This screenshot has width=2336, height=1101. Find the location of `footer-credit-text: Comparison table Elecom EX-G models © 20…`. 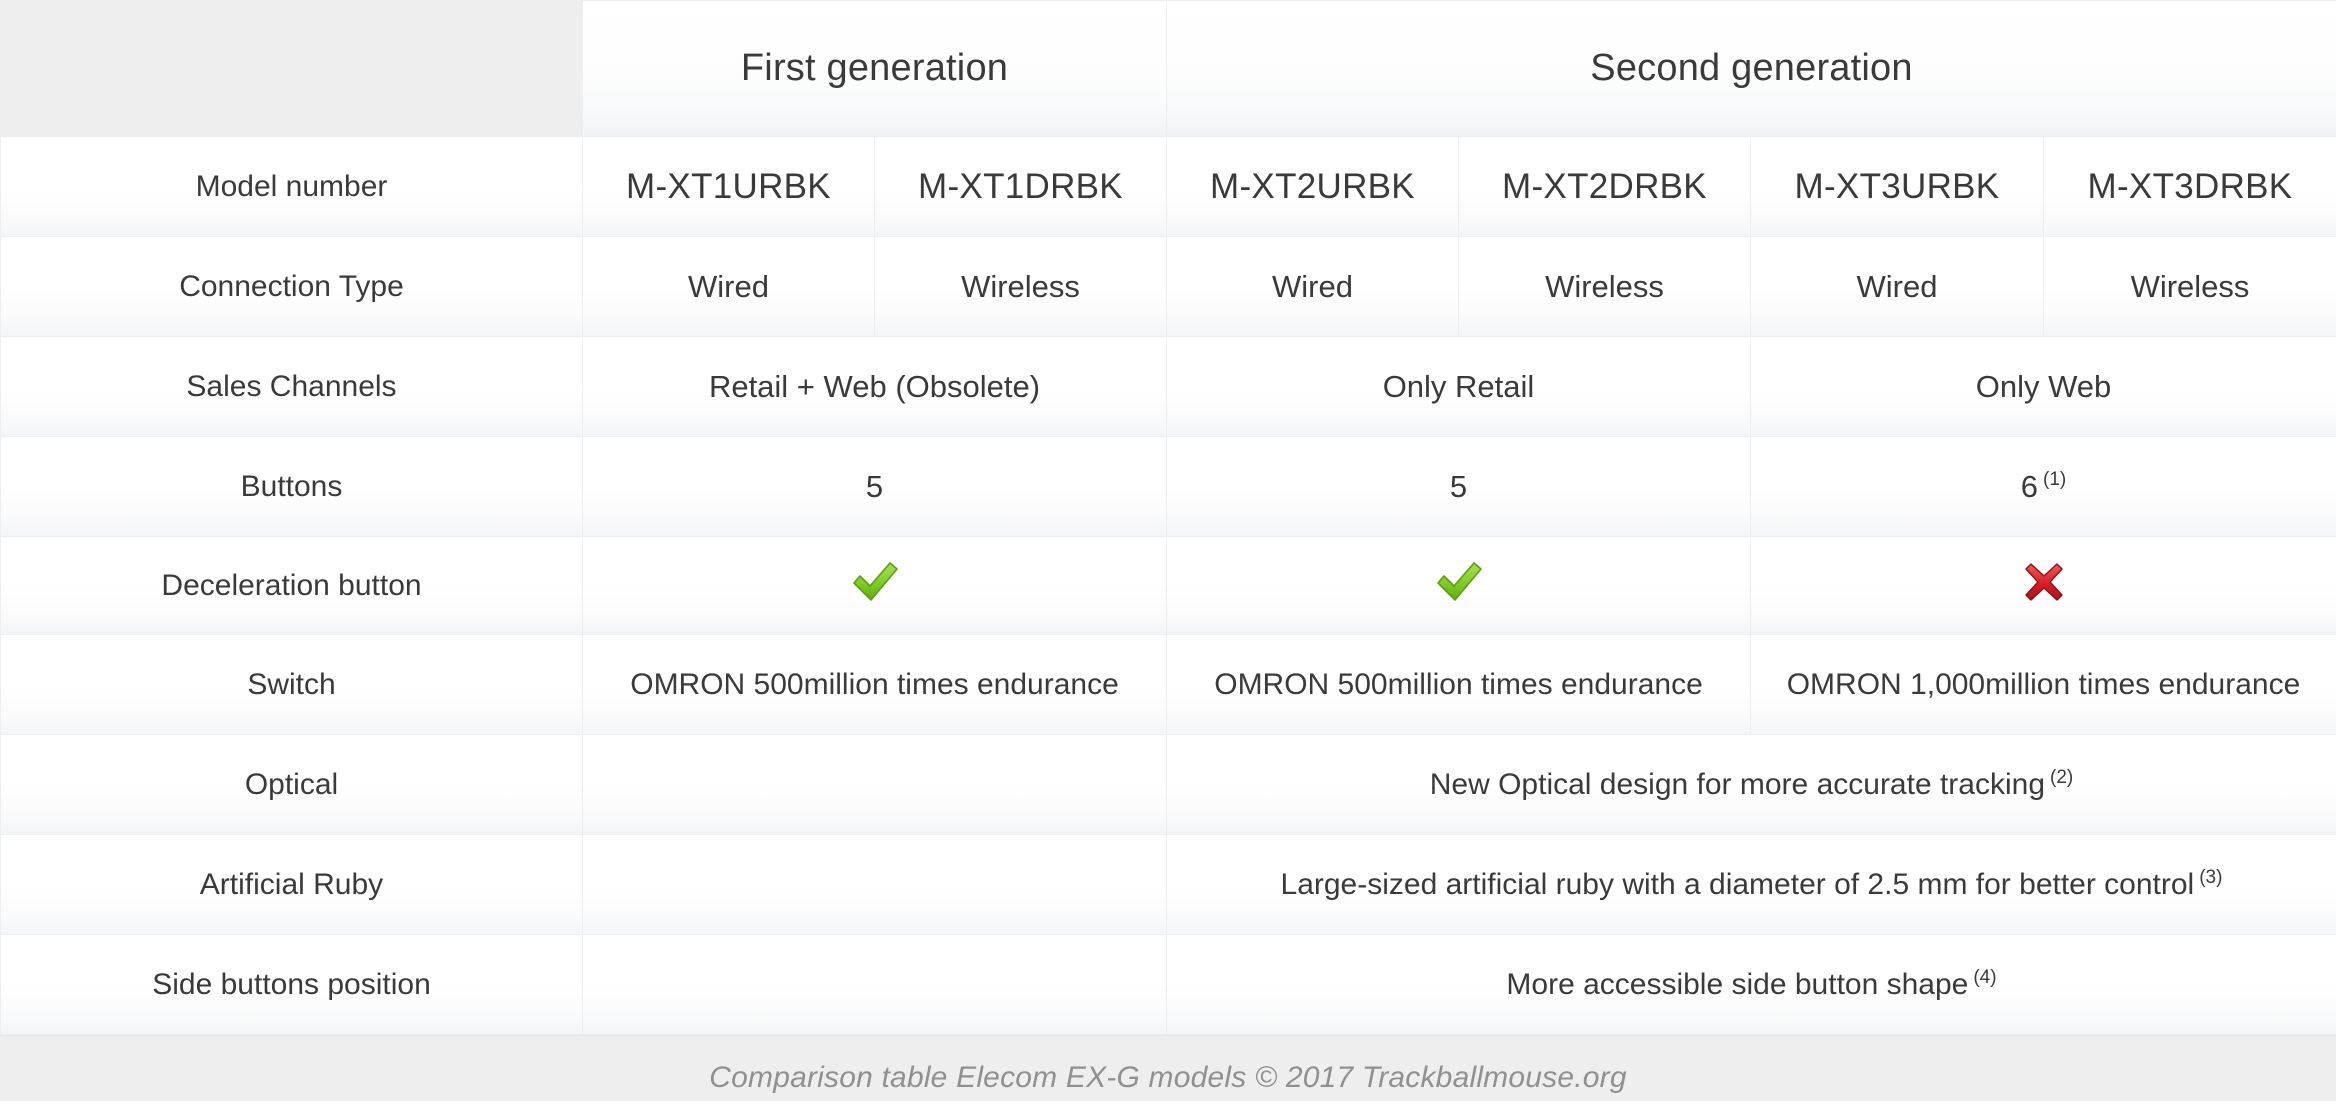

footer-credit-text: Comparison table Elecom EX-G models © 20… is located at coordinates (1168, 1077).